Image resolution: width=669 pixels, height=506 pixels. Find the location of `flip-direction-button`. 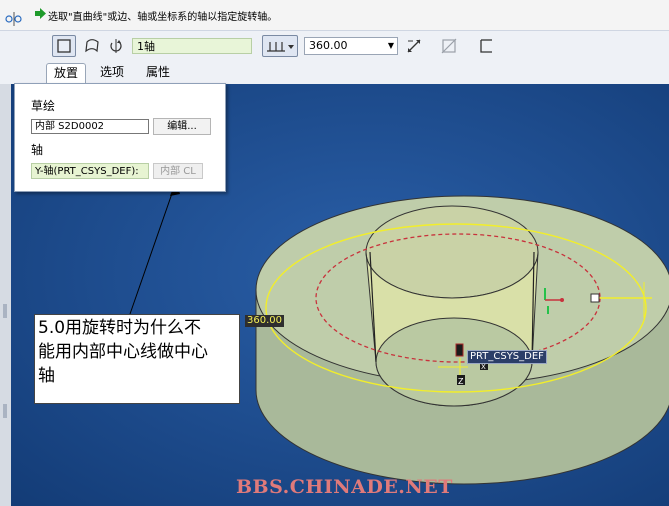

flip-direction-button is located at coordinates (414, 46).